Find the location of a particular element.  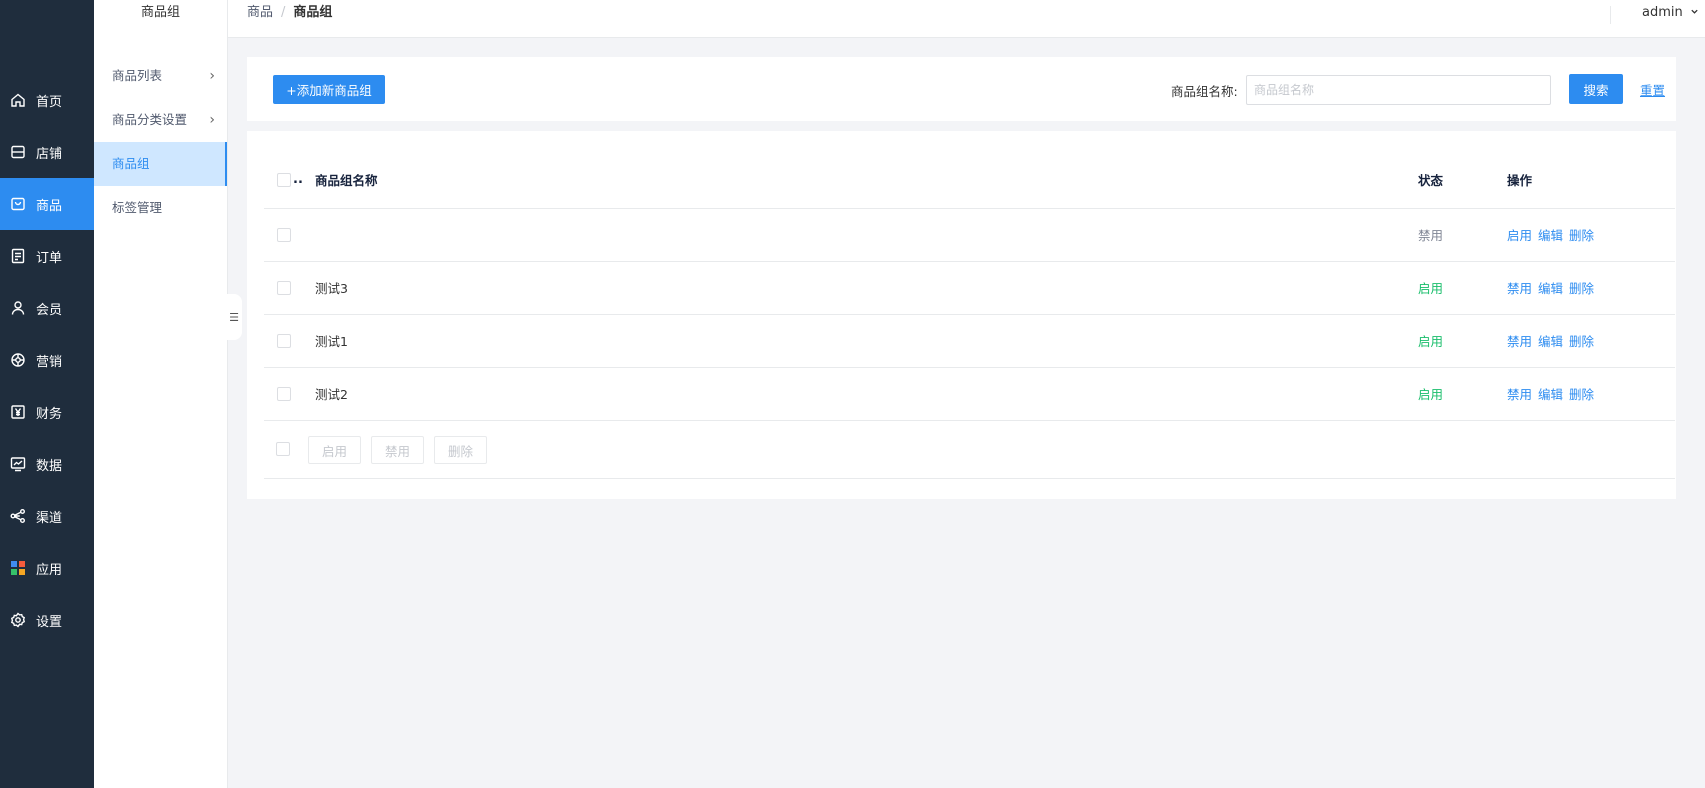

goods-group-name-input is located at coordinates (1398, 90).